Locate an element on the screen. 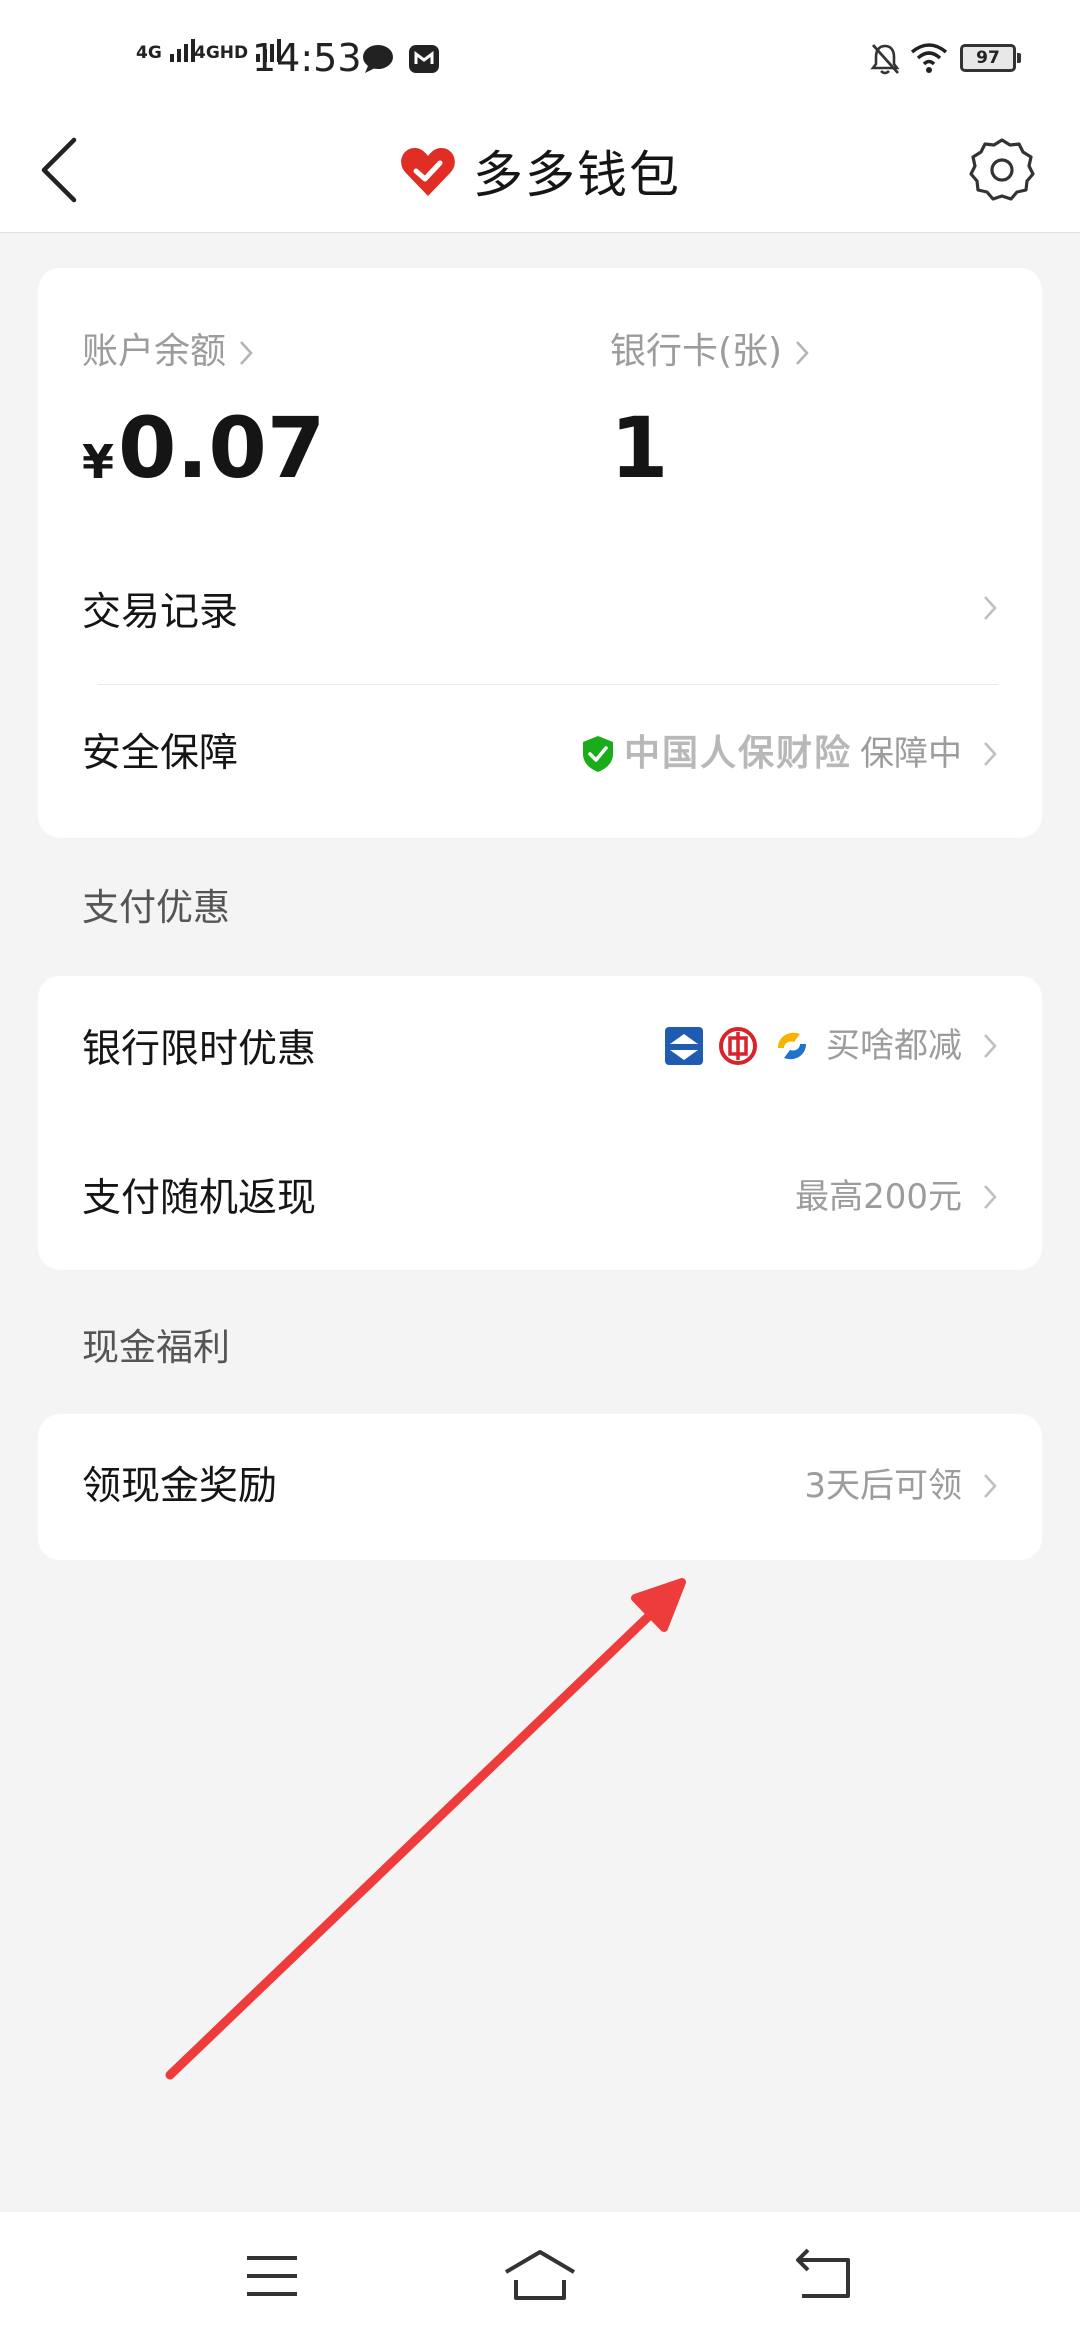 Image resolution: width=1080 pixels, height=2340 pixels. cashback-text: 最高200元 is located at coordinates (878, 1197).